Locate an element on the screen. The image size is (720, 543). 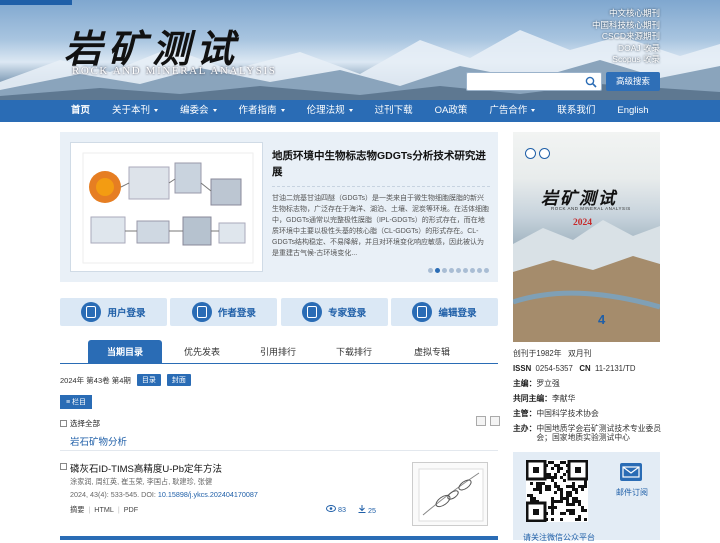
editor-row: 主编：罗立强 is located at coordinates (588, 383).